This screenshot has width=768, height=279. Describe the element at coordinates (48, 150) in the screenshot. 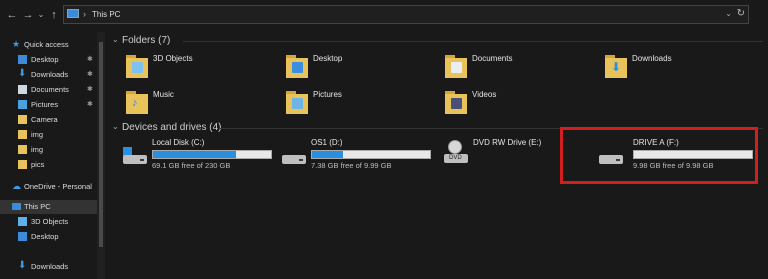

I see `sidebar-item-img-2: img` at that location.